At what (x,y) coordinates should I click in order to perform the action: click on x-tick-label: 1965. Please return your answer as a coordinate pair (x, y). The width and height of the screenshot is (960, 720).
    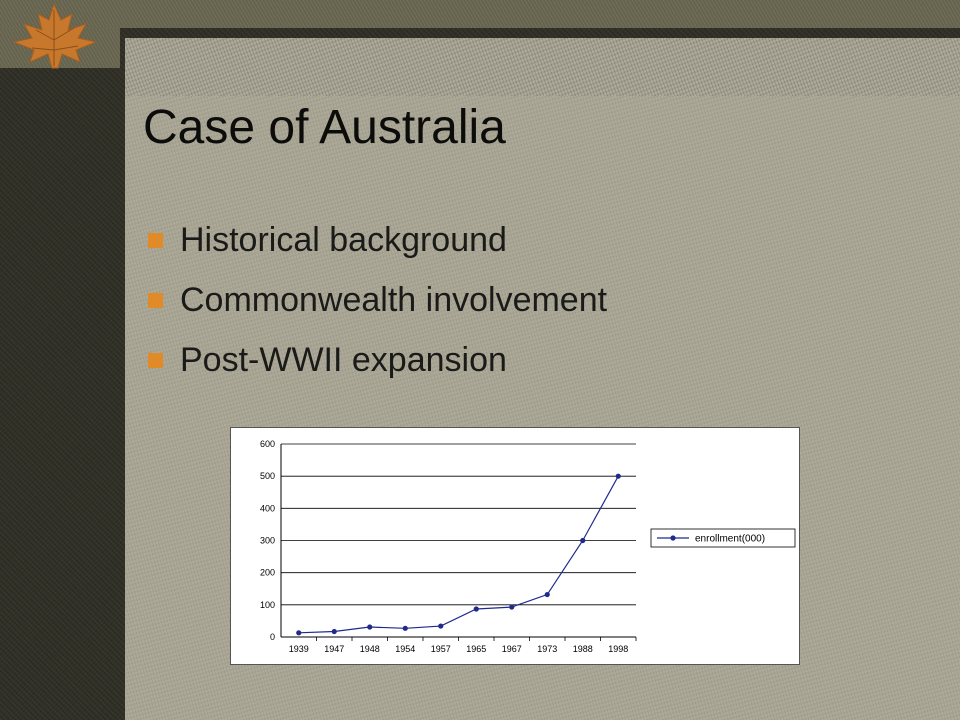
    Looking at the image, I should click on (476, 649).